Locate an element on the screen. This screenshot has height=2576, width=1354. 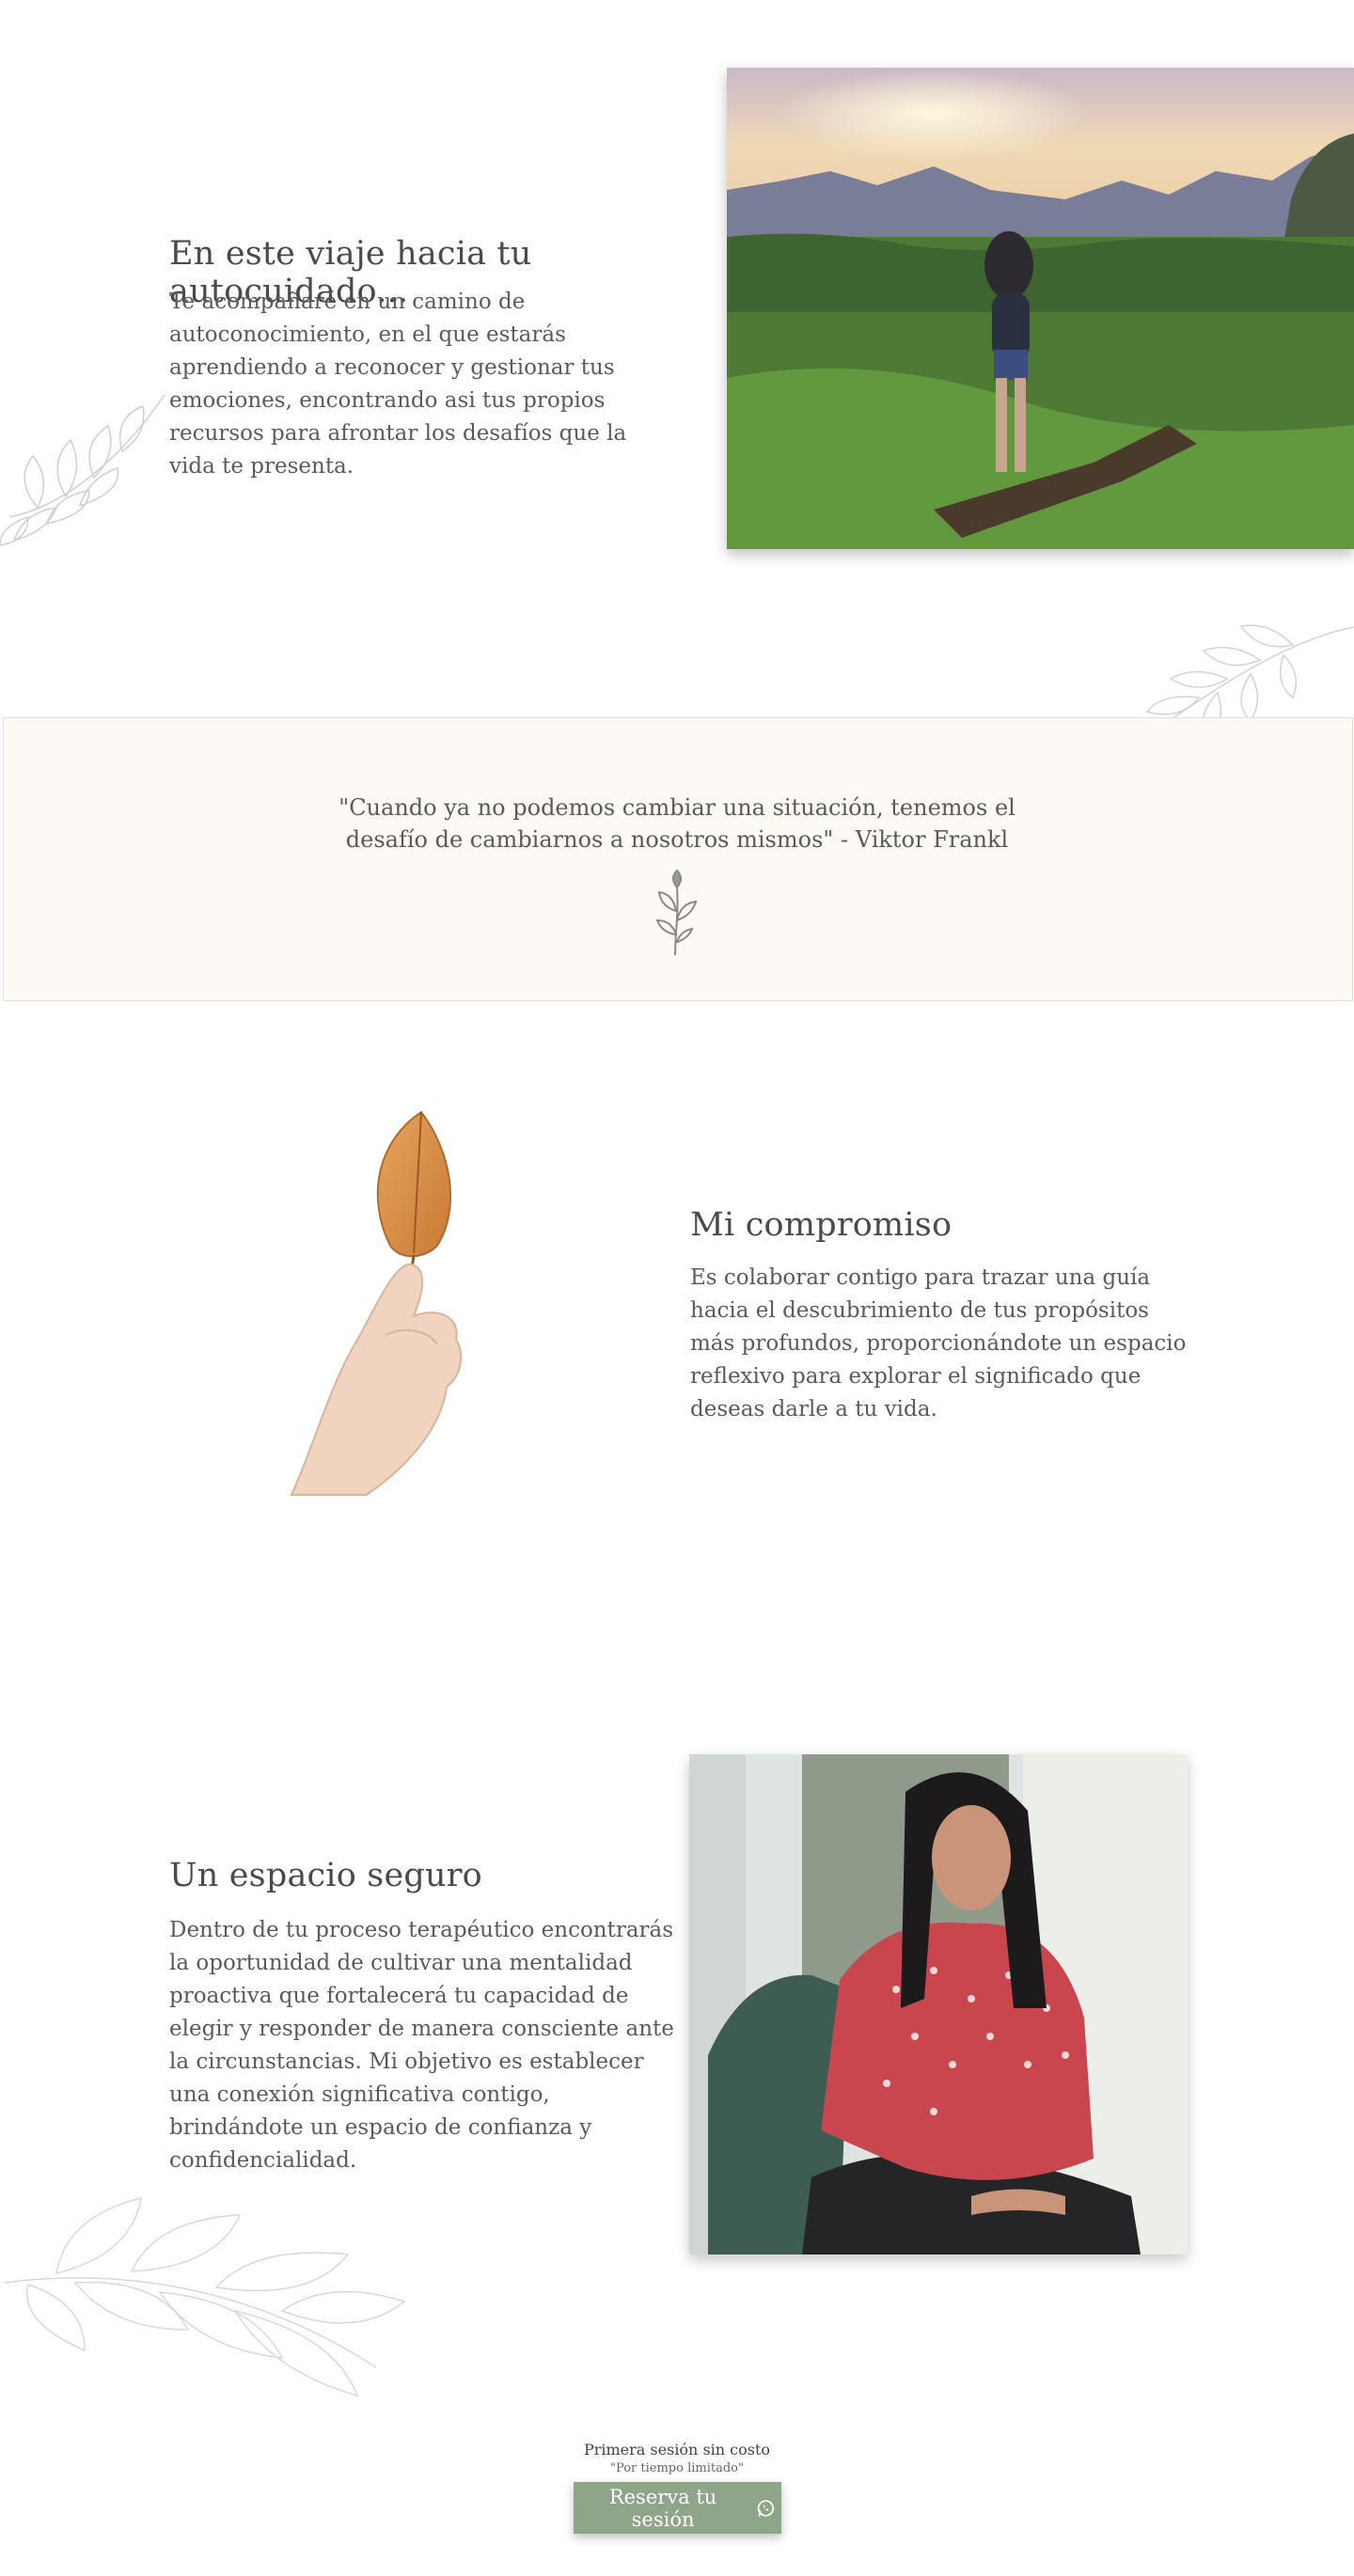
reserve-session-label: Reserva tu sesión is located at coordinates (662, 2508).